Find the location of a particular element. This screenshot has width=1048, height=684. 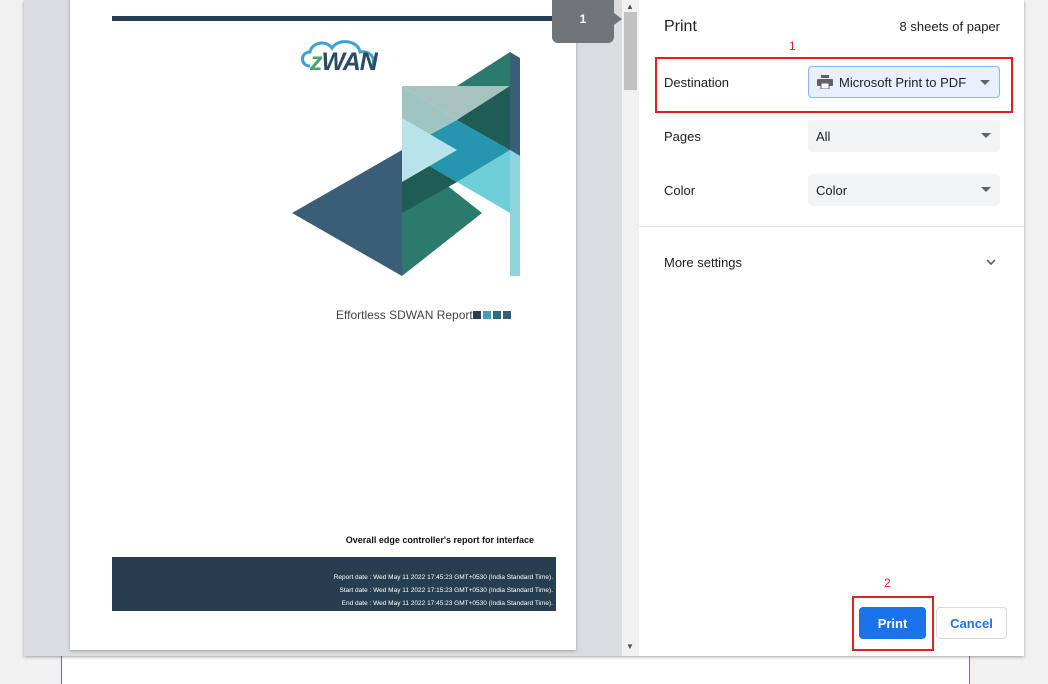

annotation-label-2: 2 is located at coordinates (887, 583).